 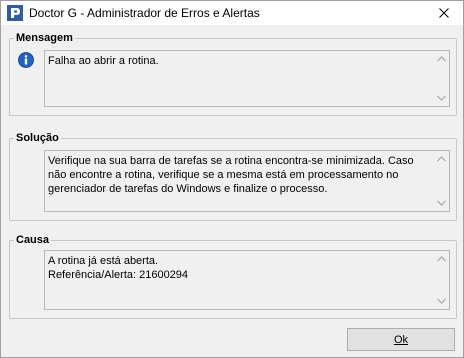 I want to click on close-button, so click(x=444, y=13).